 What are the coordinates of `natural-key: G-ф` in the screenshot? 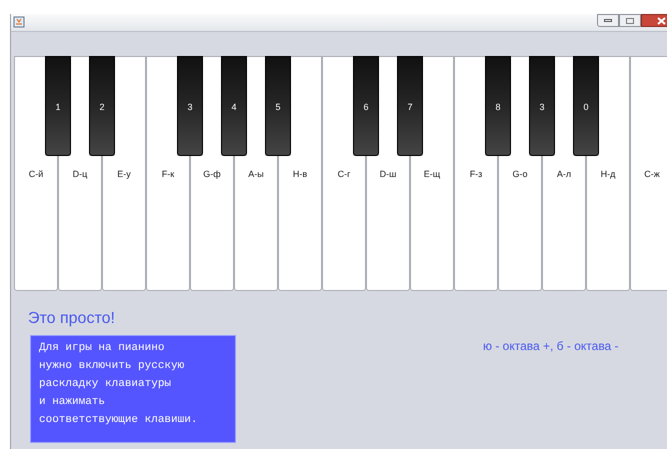 It's located at (212, 223).